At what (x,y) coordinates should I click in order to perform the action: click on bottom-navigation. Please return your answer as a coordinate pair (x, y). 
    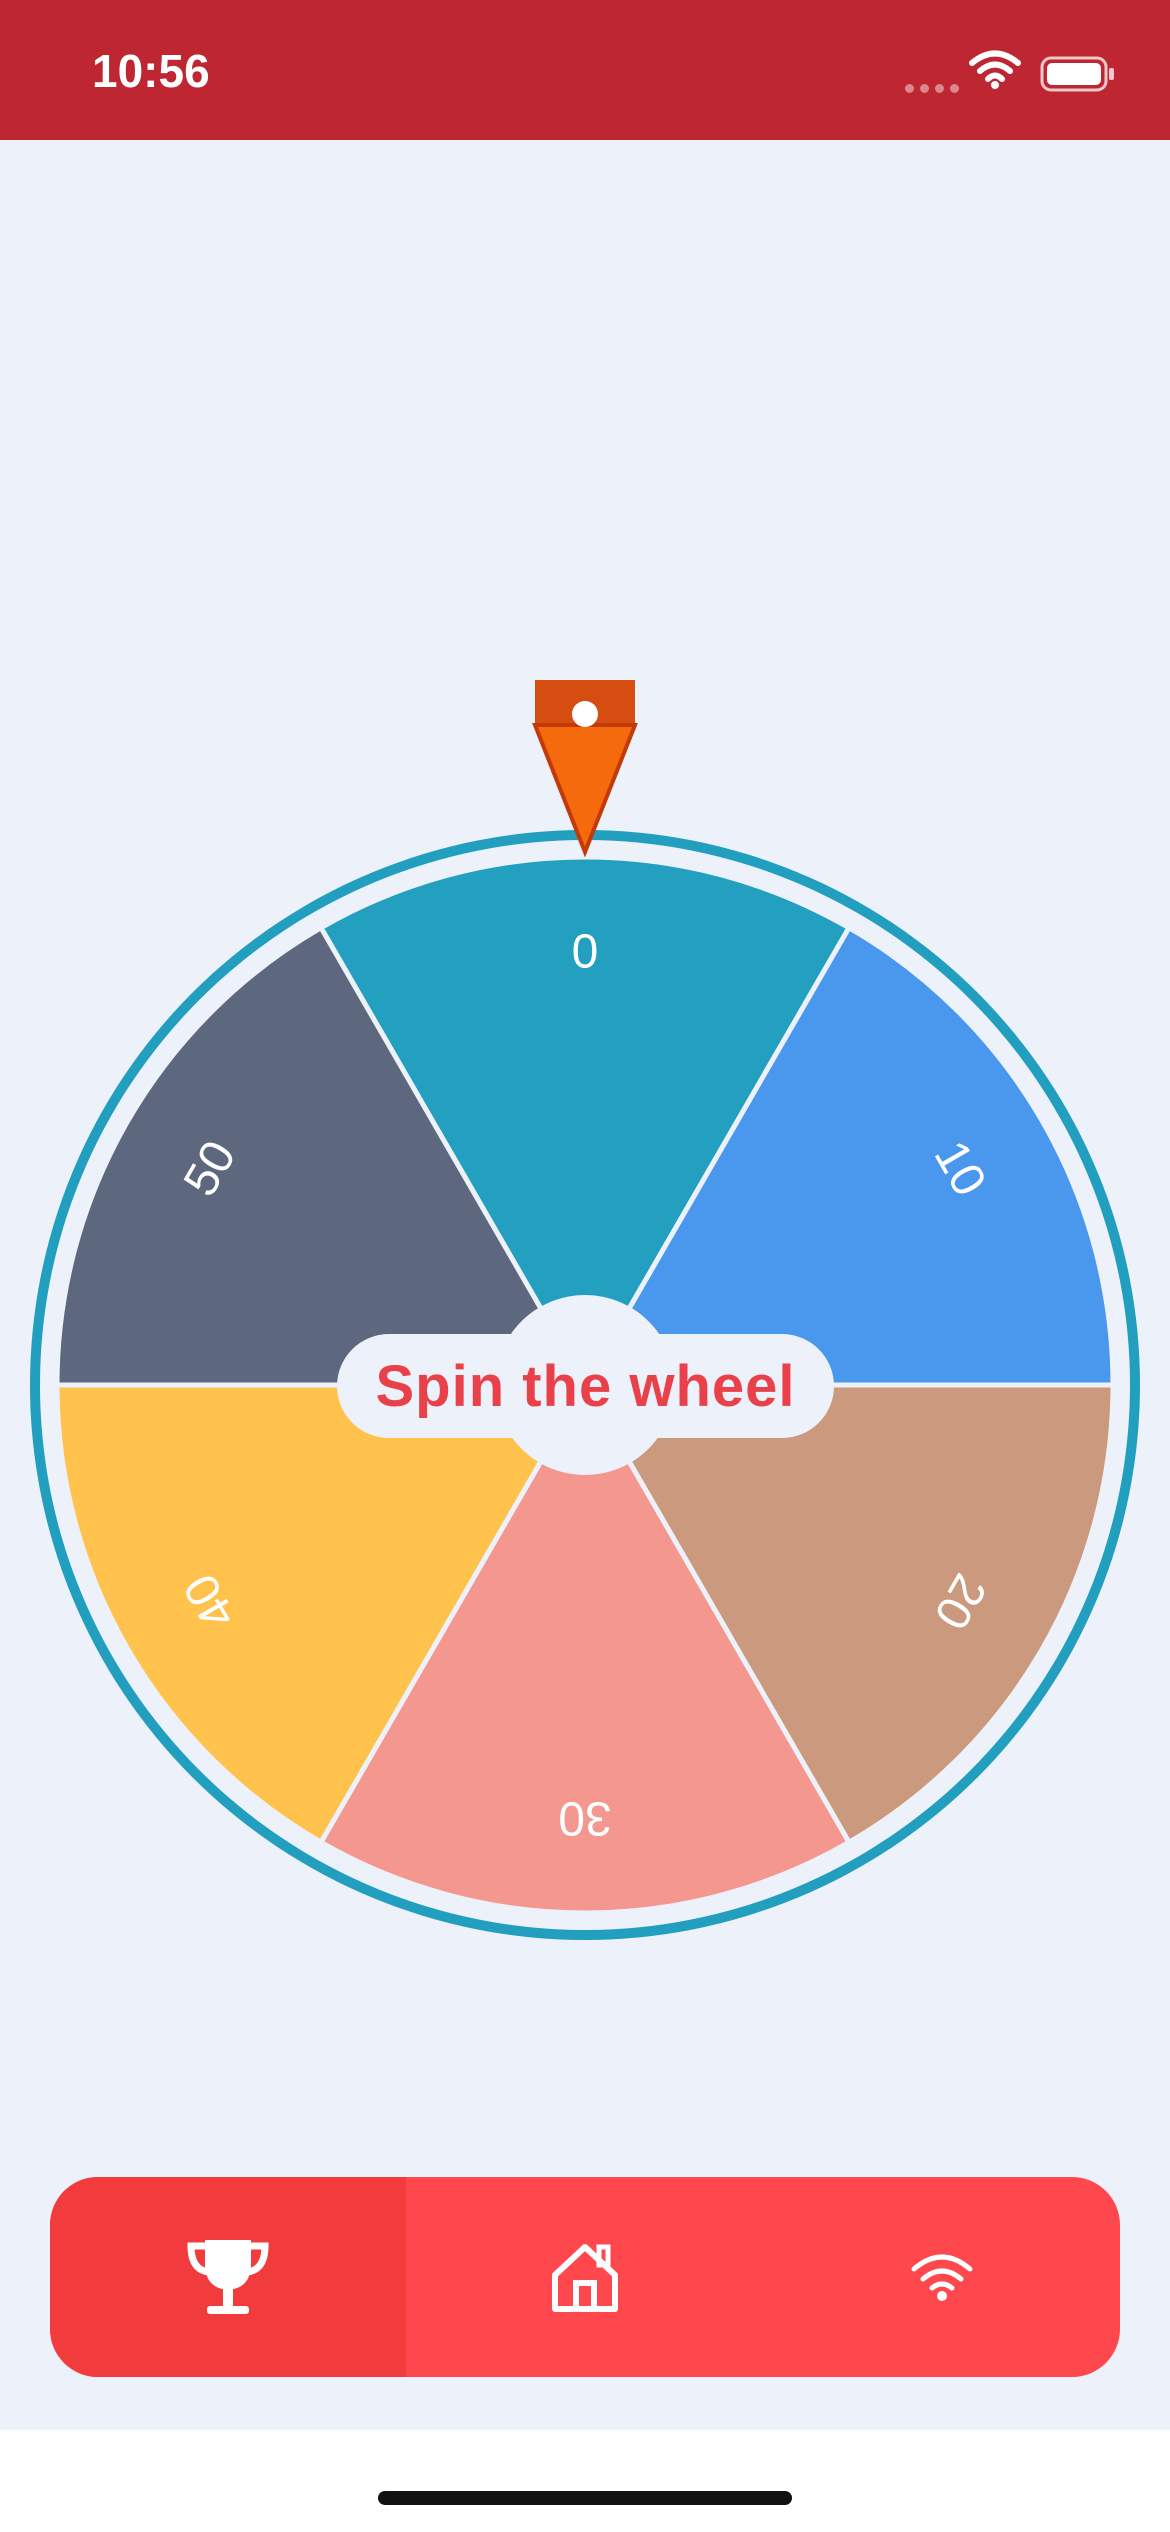
    Looking at the image, I should click on (585, 2277).